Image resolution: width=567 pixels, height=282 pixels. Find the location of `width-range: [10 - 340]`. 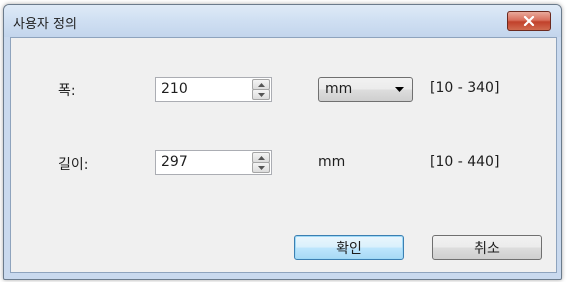

width-range: [10 - 340] is located at coordinates (465, 88).